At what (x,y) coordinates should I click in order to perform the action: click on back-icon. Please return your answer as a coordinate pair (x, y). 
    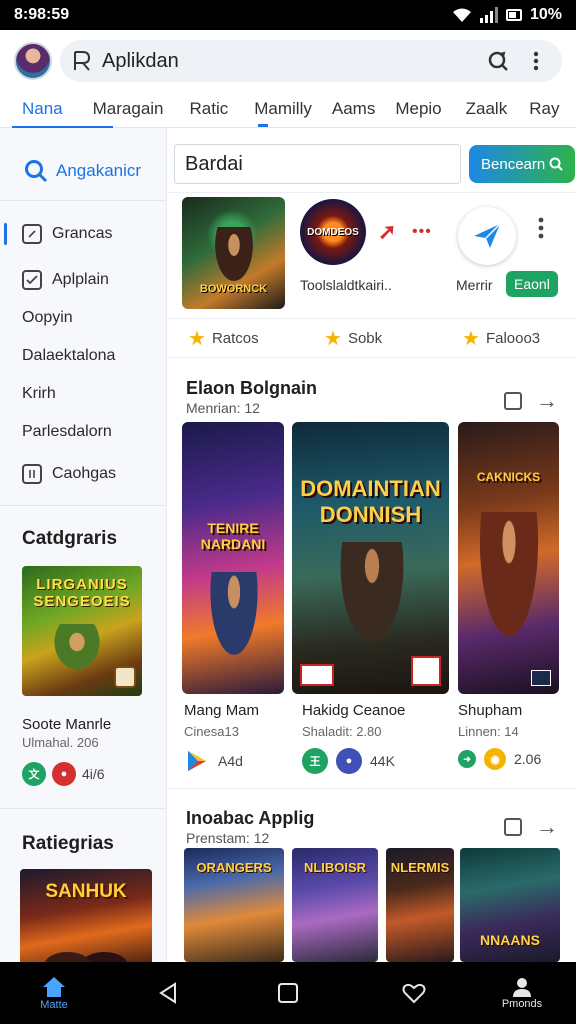
    Looking at the image, I should click on (167, 993).